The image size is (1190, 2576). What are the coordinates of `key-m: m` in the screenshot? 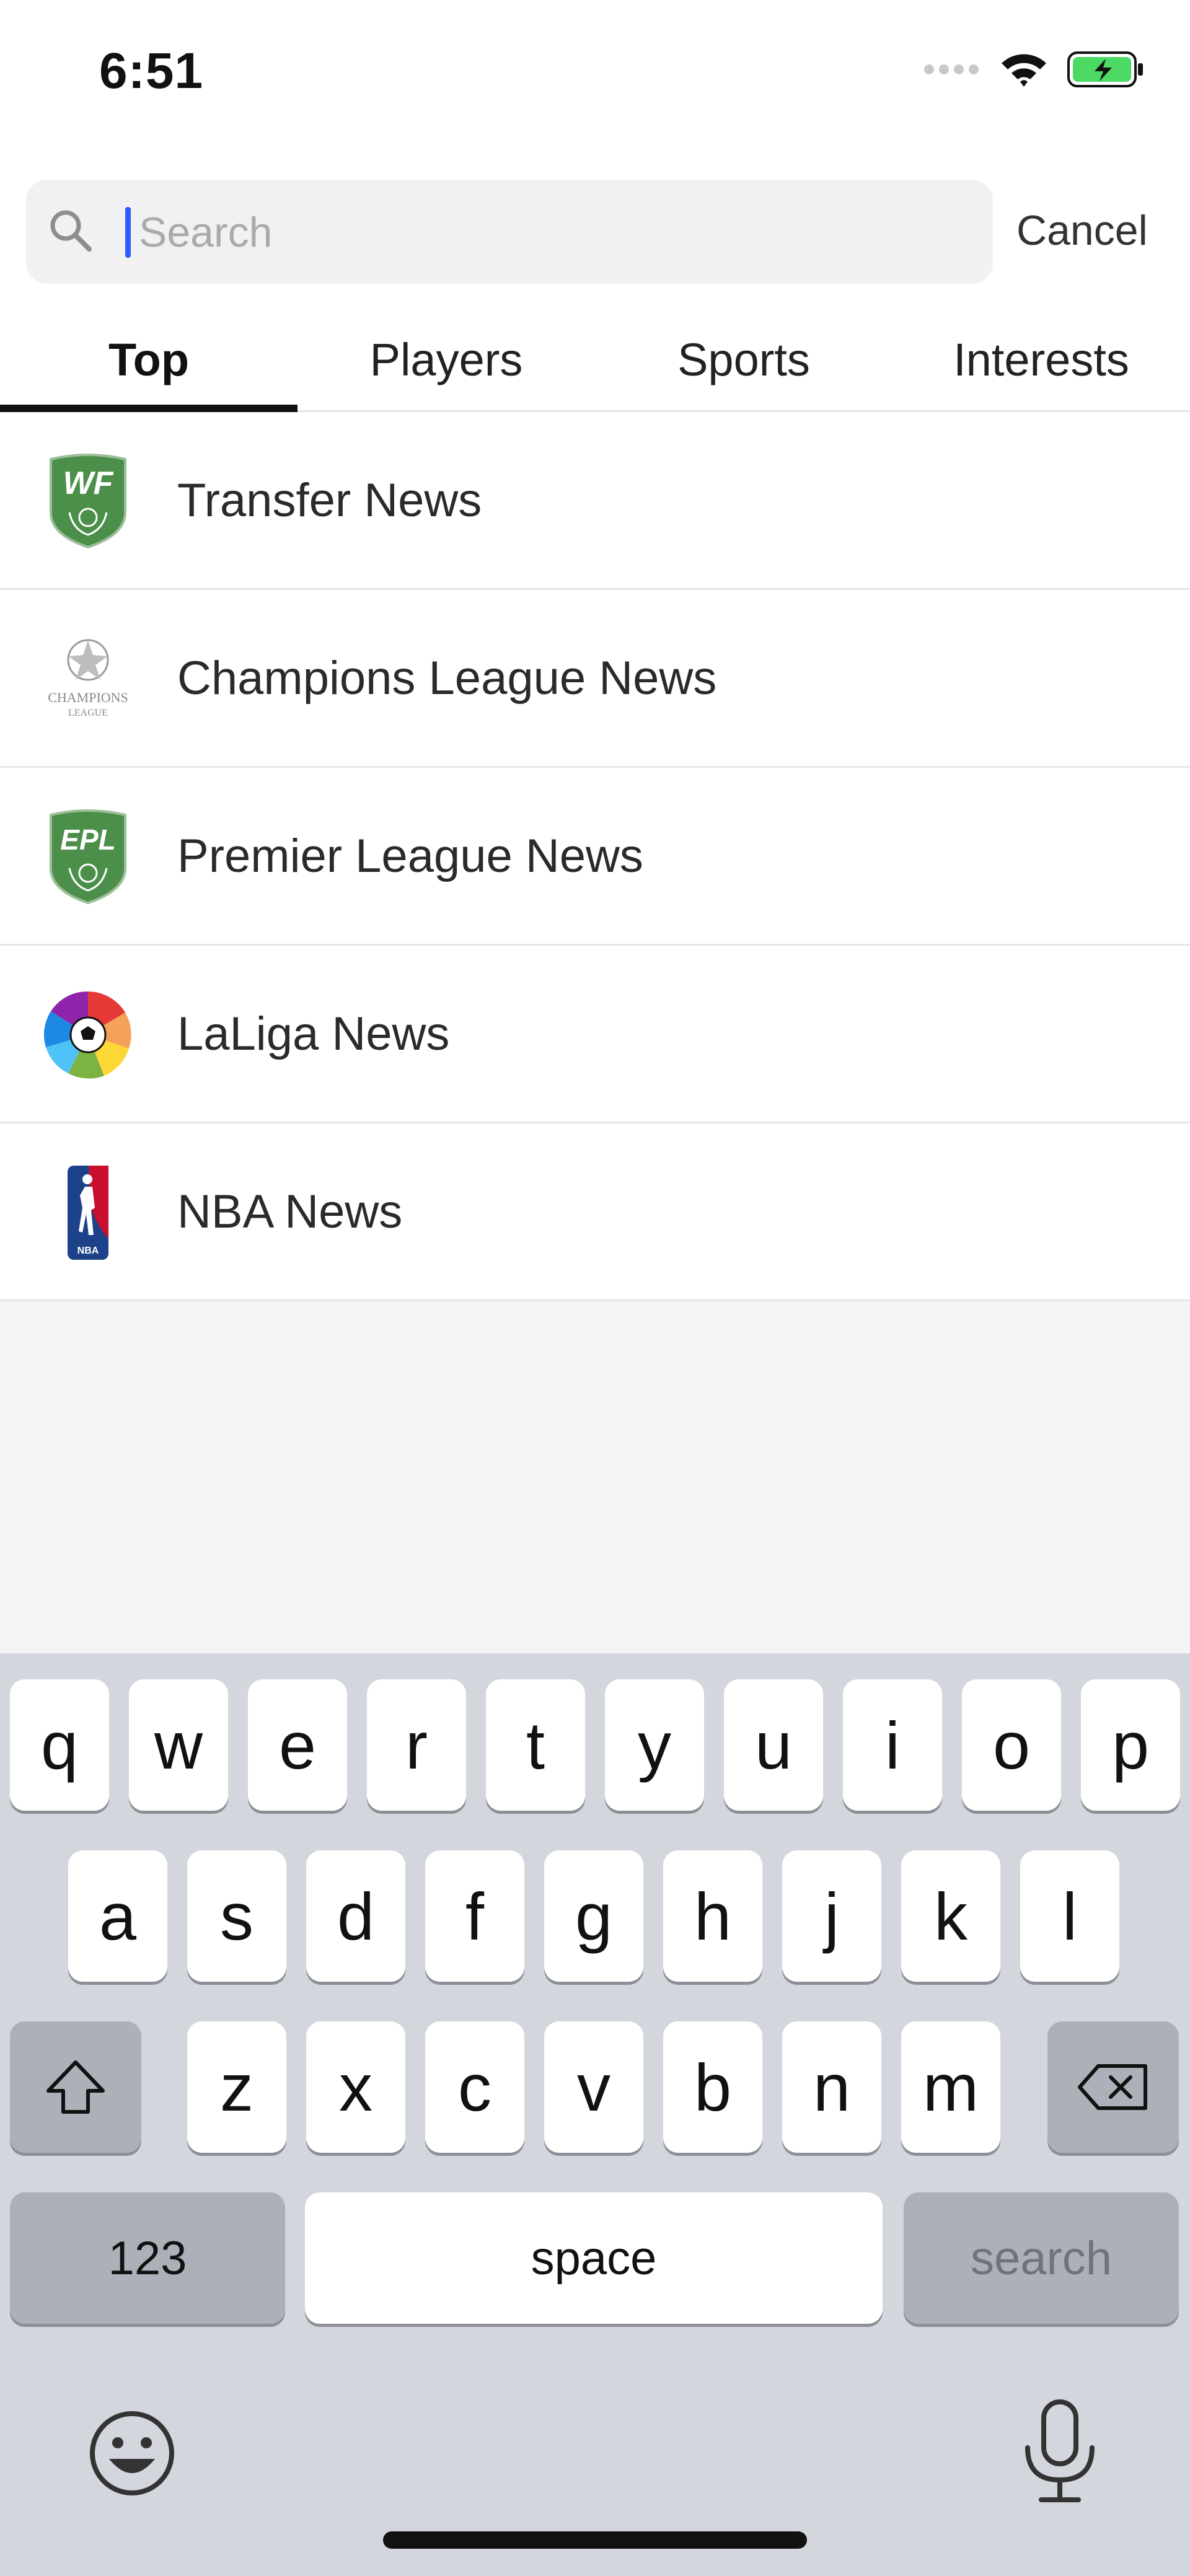 It's located at (950, 2087).